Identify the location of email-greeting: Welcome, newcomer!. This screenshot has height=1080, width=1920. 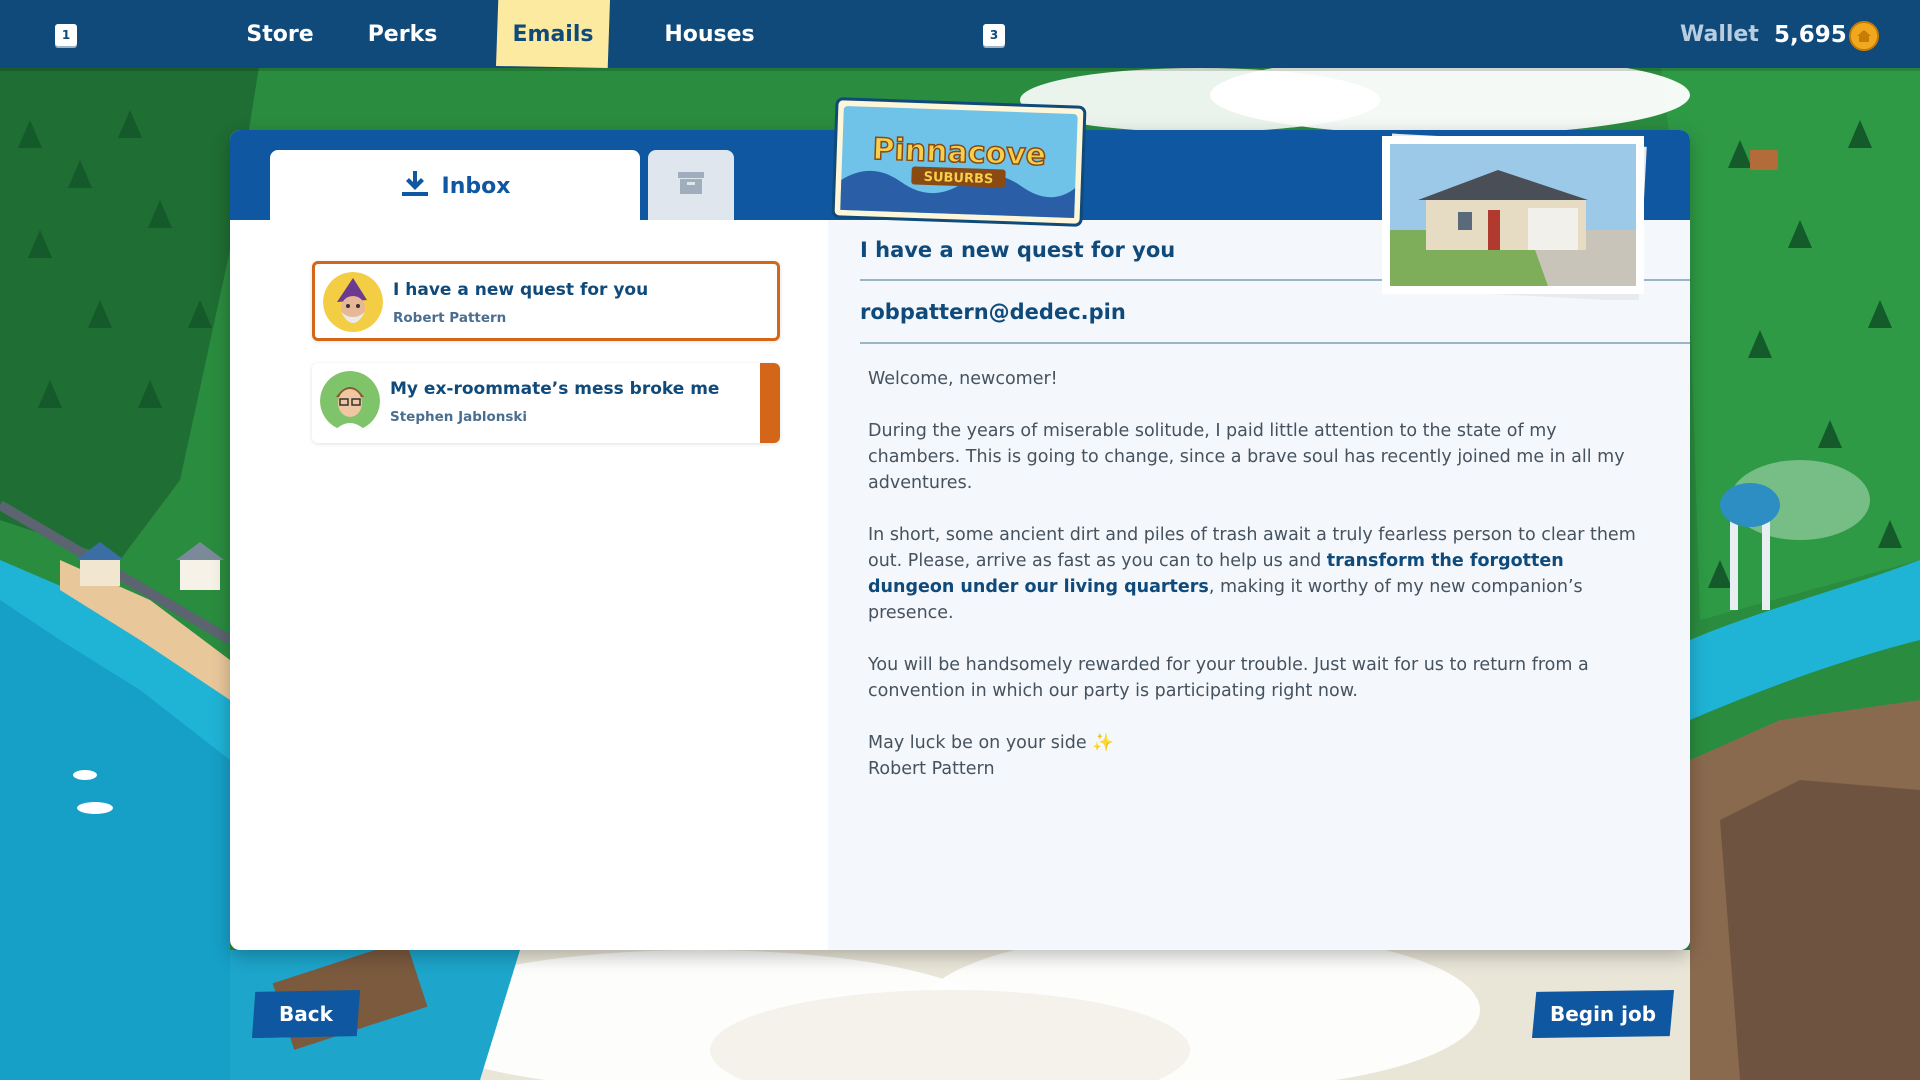
(963, 379).